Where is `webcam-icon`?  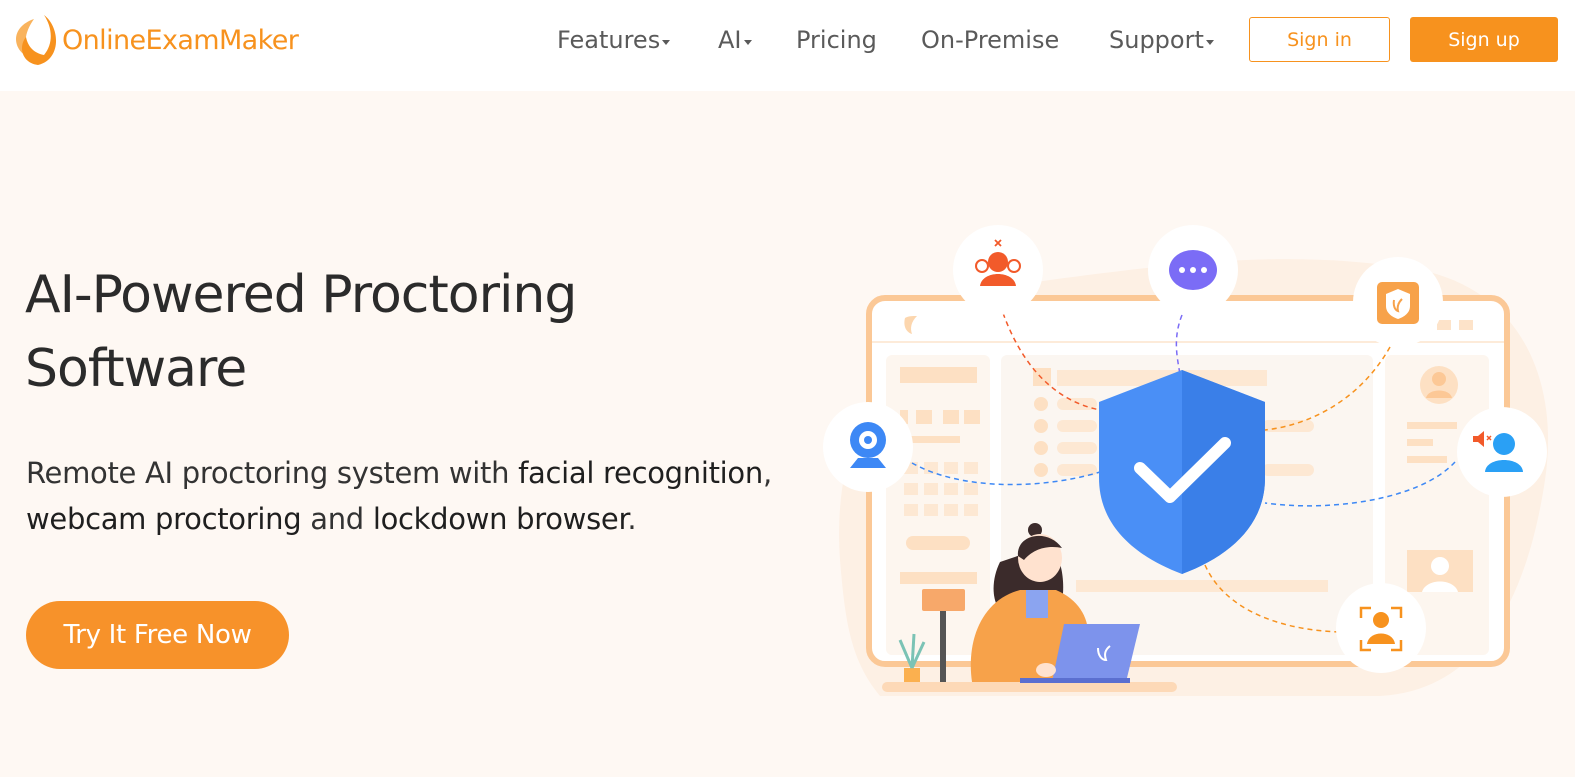 webcam-icon is located at coordinates (868, 447).